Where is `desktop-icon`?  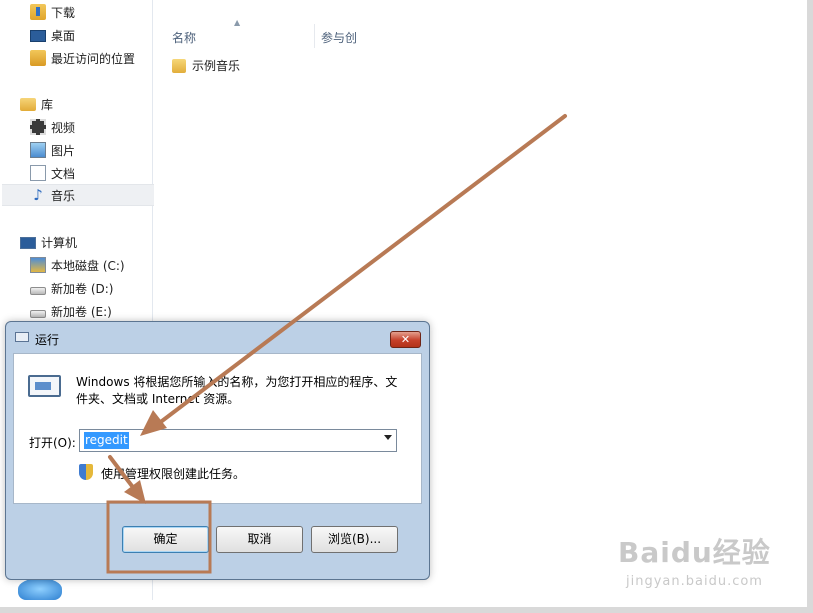 desktop-icon is located at coordinates (38, 36).